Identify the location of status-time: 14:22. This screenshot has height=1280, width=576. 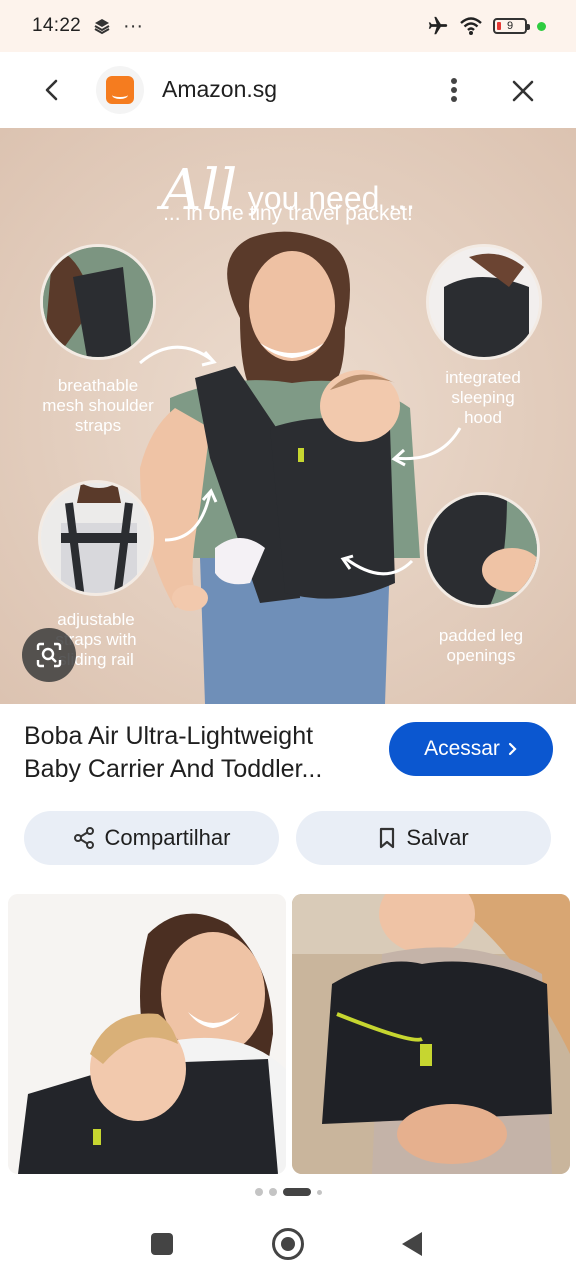
(57, 25).